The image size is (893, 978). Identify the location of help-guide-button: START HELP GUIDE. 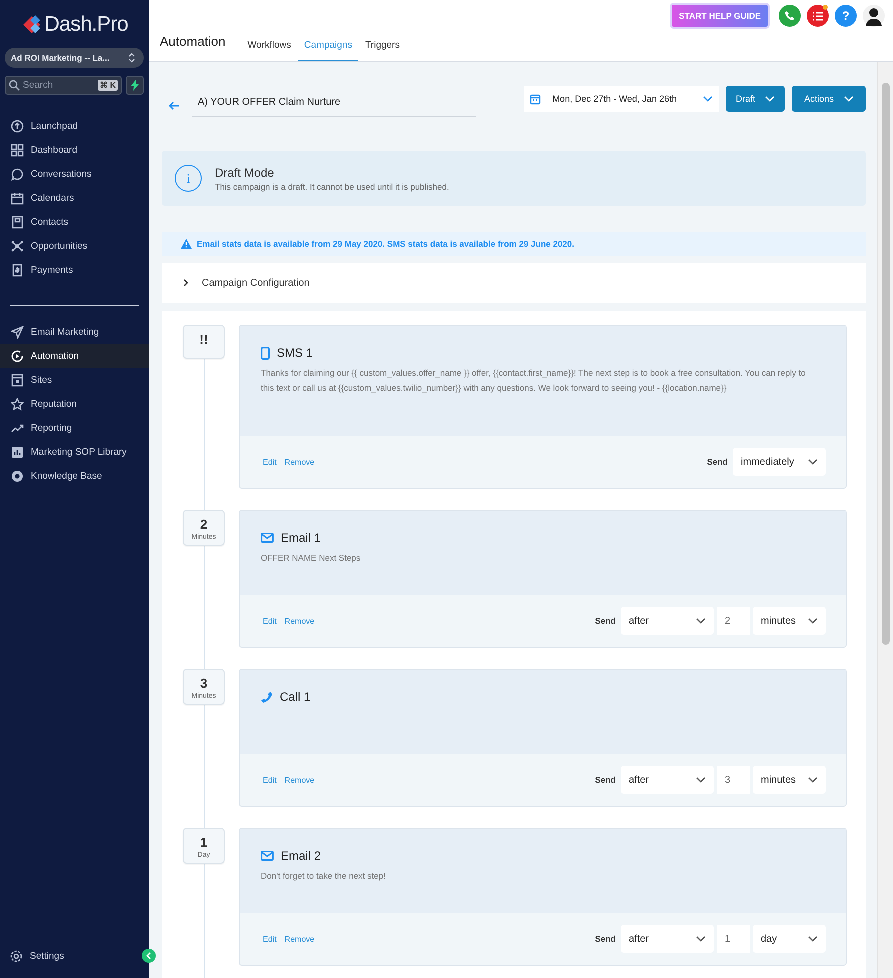
(720, 16).